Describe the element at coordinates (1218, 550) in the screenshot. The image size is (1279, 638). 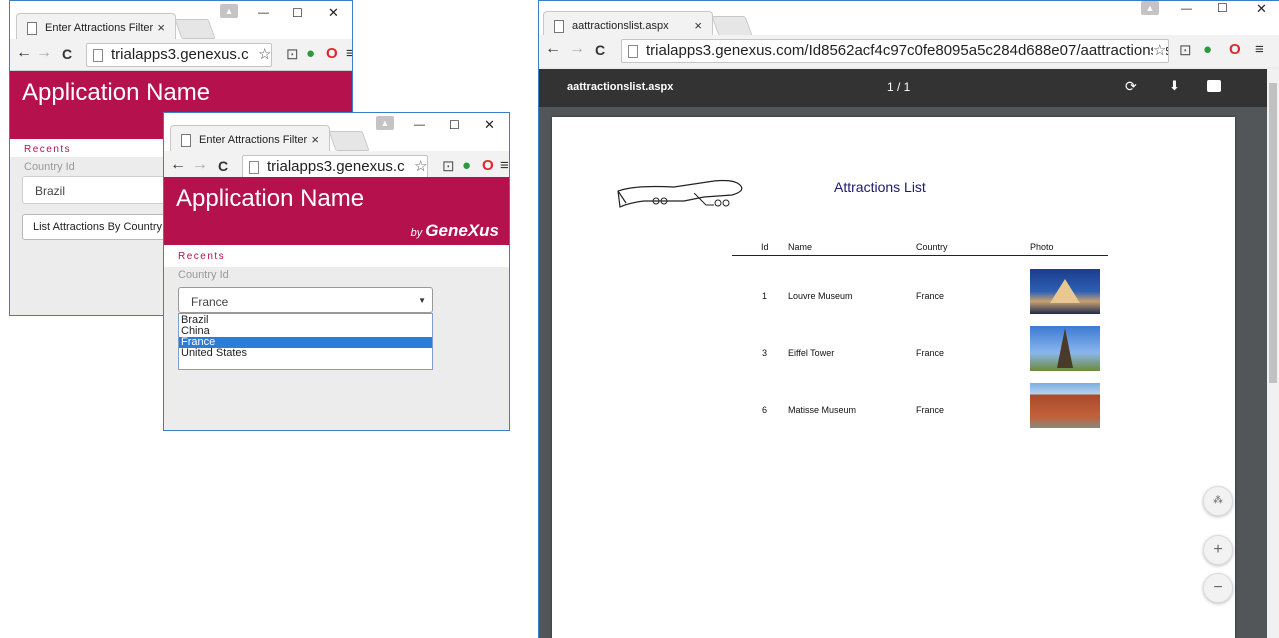
I see `zoom-in-button: +` at that location.